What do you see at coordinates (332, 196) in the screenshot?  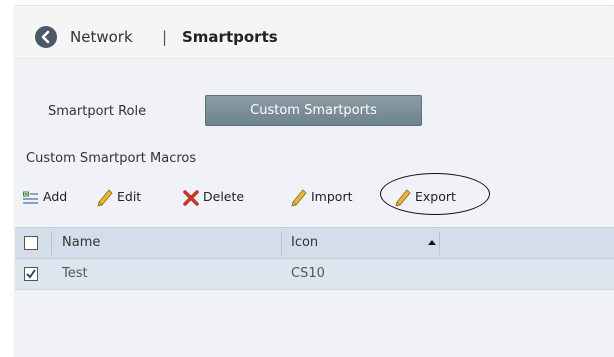 I see `import-label: Import` at bounding box center [332, 196].